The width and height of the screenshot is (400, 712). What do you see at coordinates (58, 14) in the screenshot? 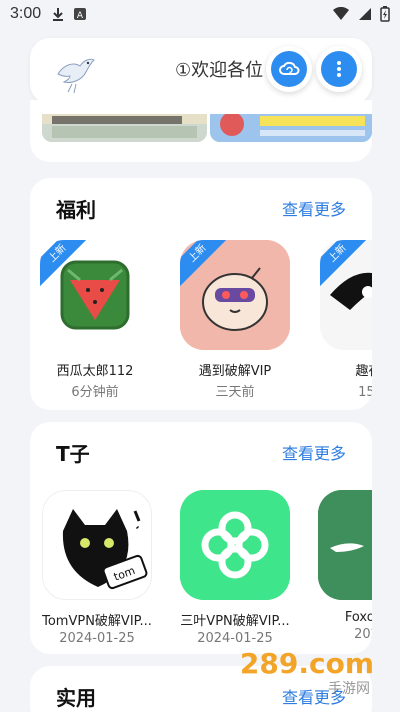
I see `download-icon` at bounding box center [58, 14].